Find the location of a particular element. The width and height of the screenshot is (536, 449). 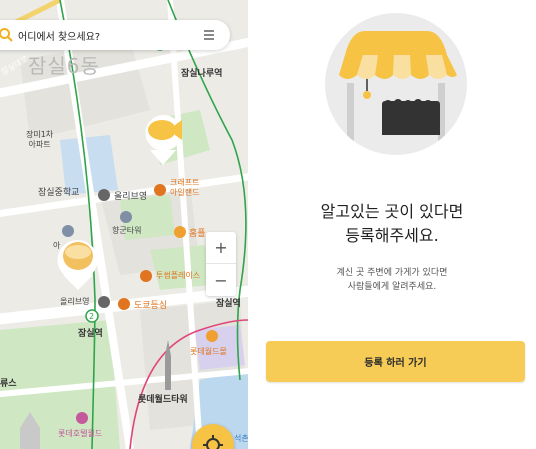

map-label-oliveyoung-1: 올리브영 is located at coordinates (131, 197).